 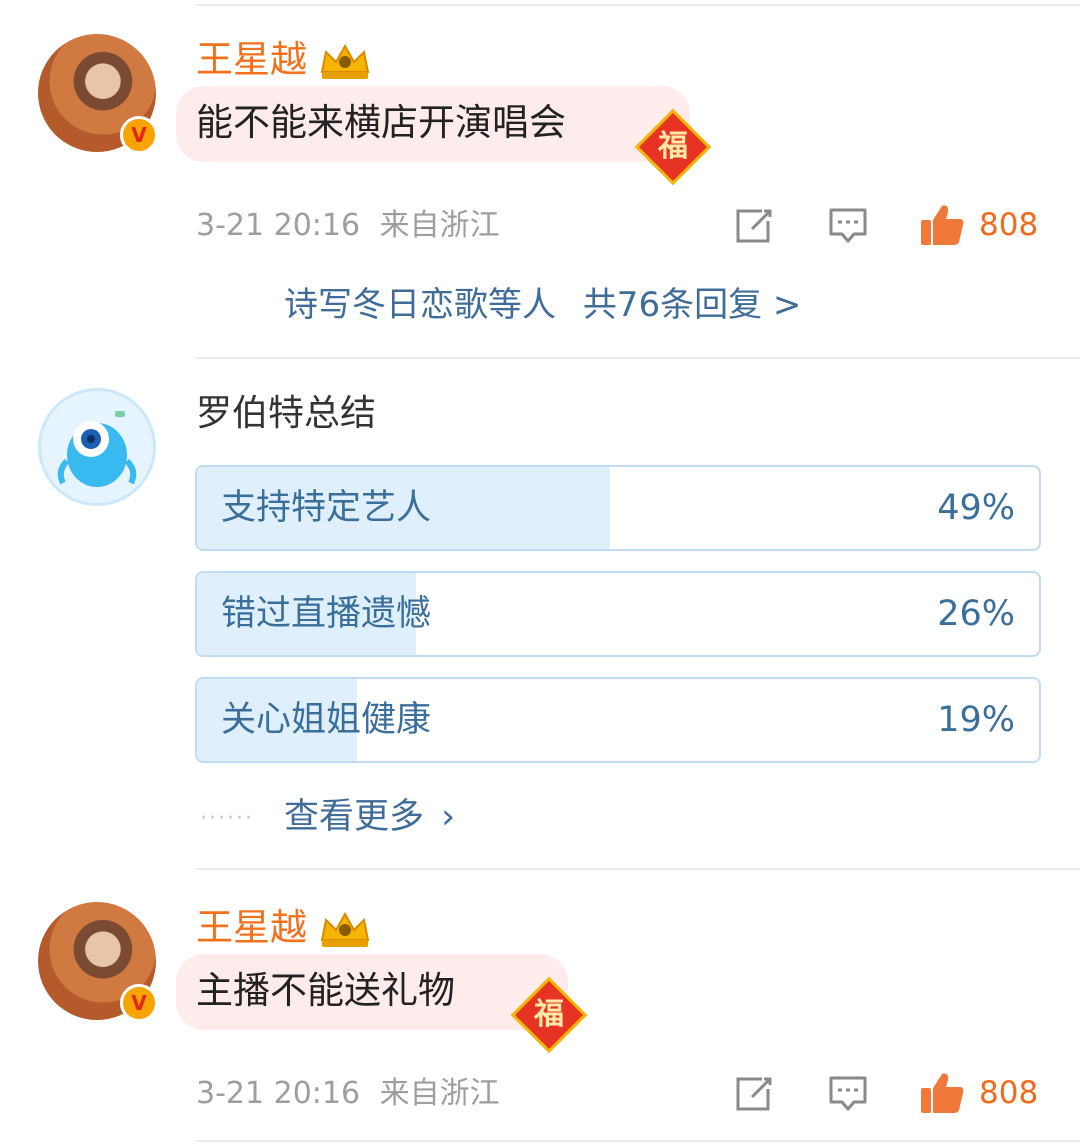 I want to click on poll-label: 错过直播遗憾, so click(x=326, y=614).